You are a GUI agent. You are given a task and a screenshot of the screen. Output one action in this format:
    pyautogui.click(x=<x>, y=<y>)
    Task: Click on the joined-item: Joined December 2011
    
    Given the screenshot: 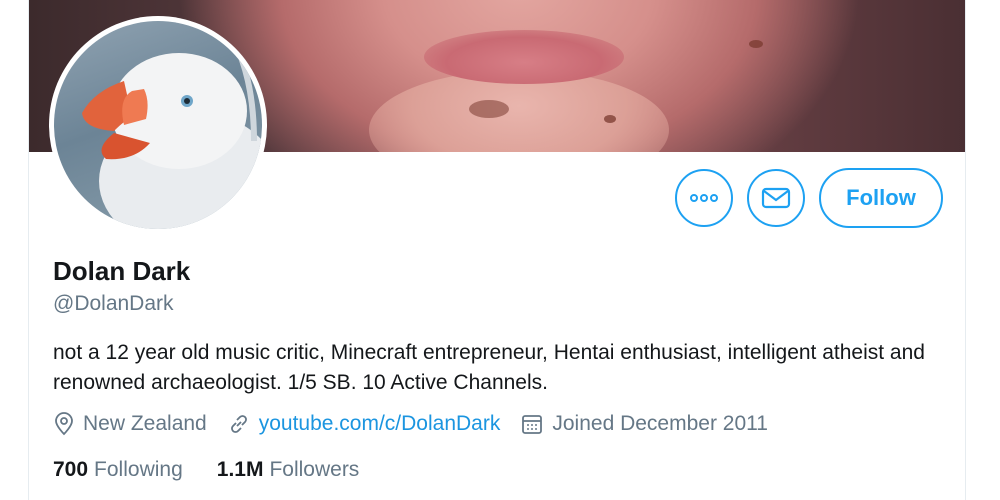 What is the action you would take?
    pyautogui.click(x=644, y=424)
    